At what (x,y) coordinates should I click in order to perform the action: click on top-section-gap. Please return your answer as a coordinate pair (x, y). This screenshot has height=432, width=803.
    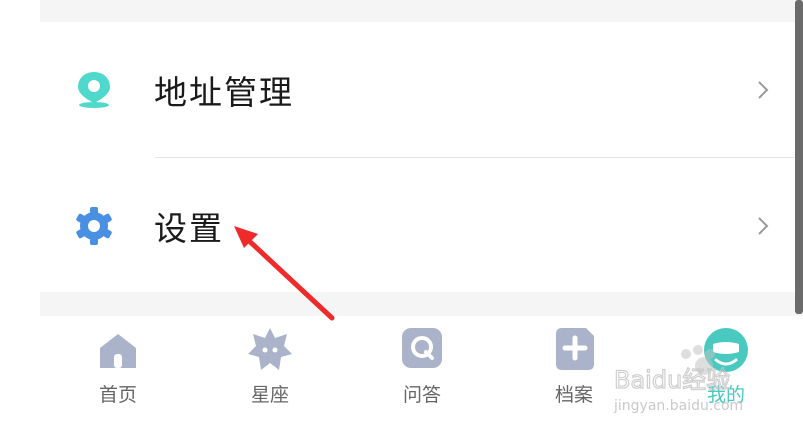
    Looking at the image, I should click on (421, 11).